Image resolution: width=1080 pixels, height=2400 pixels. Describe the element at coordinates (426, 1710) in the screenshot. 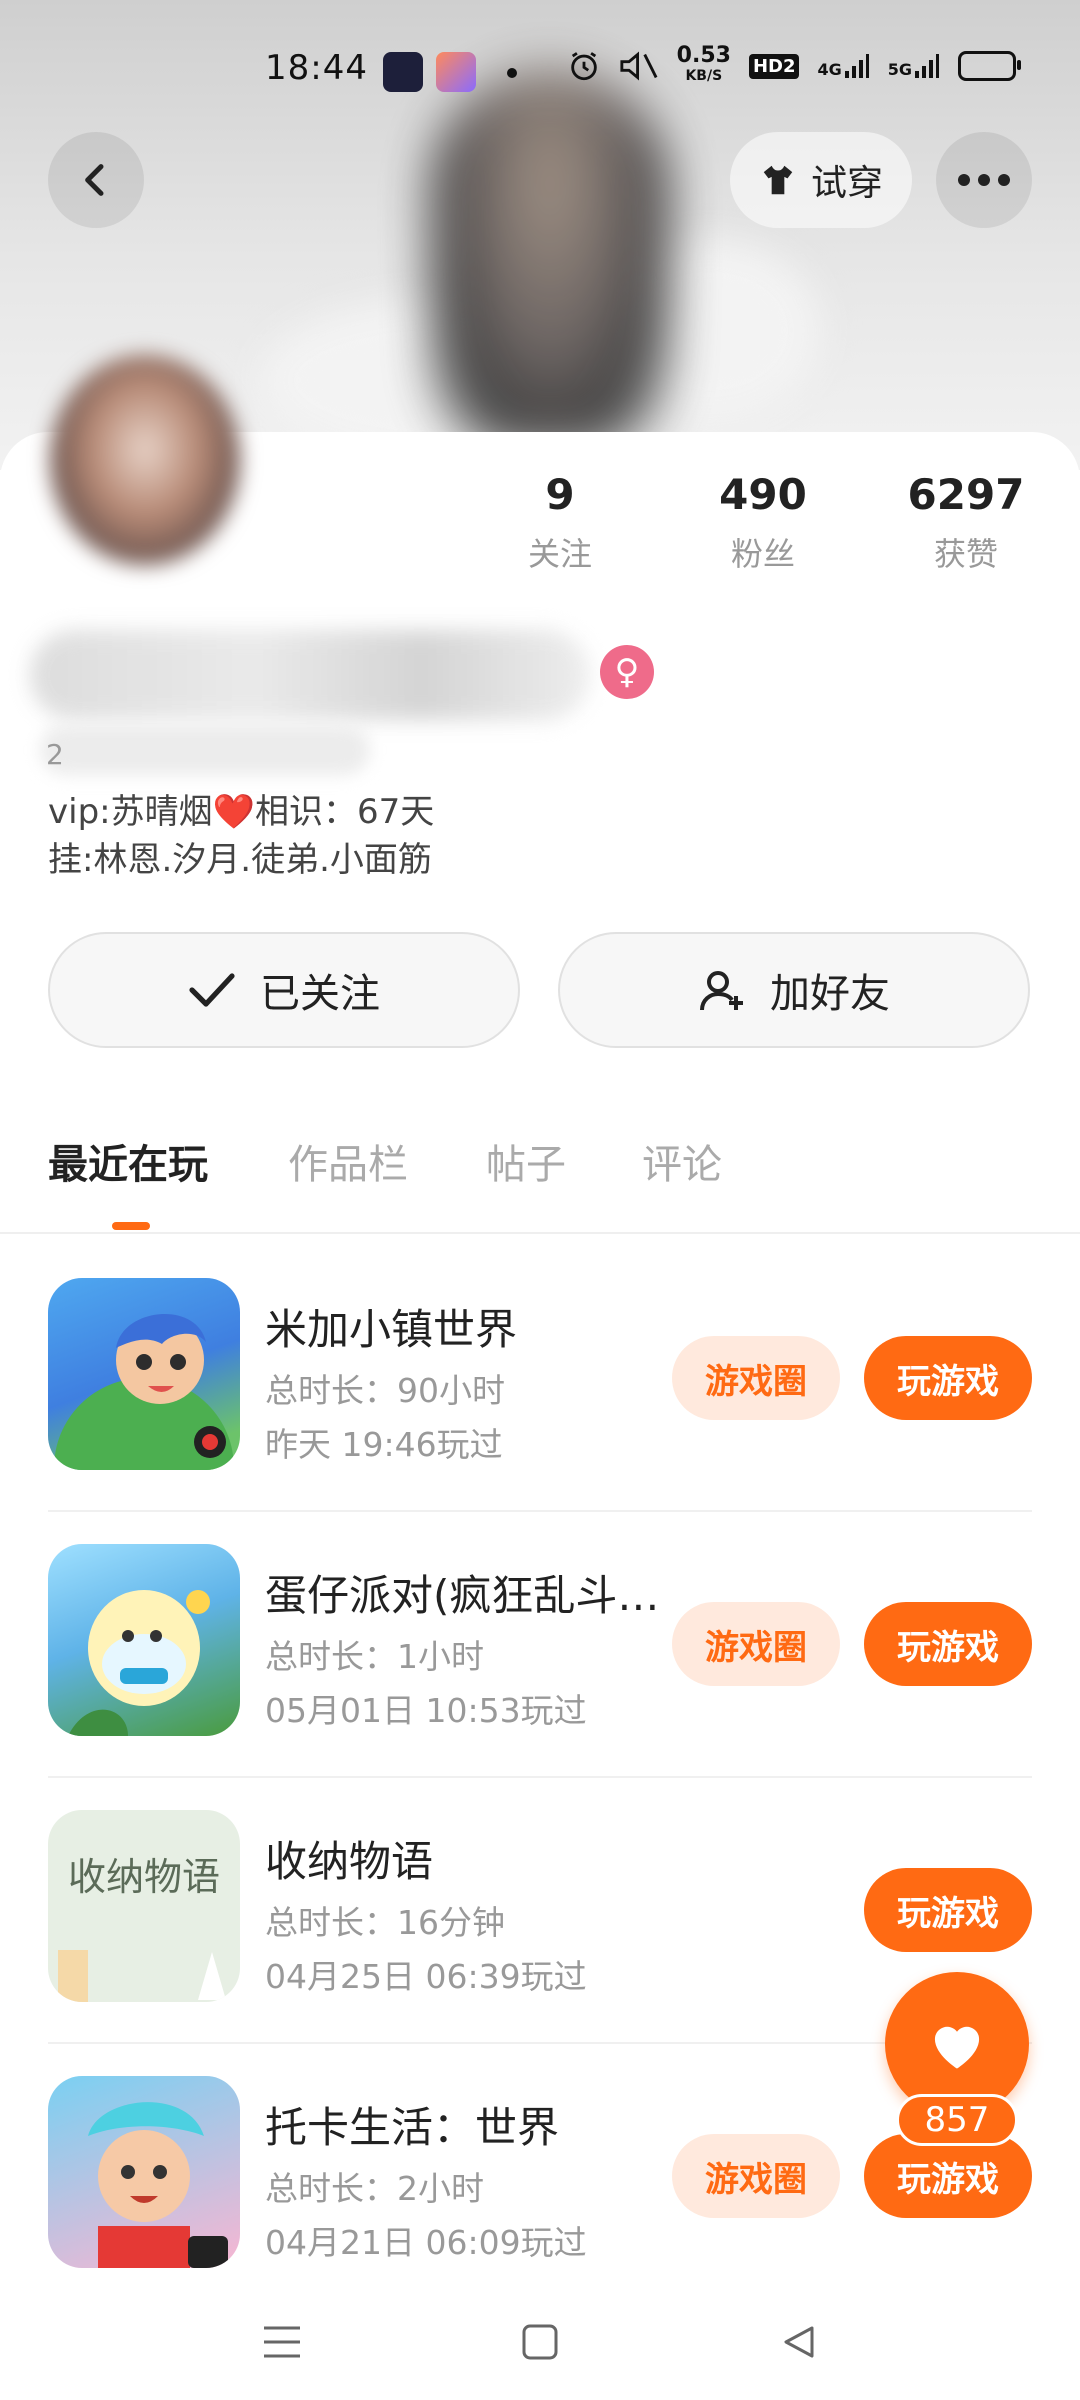

I see `game-last-played: 05月01日 10:53玩过` at that location.